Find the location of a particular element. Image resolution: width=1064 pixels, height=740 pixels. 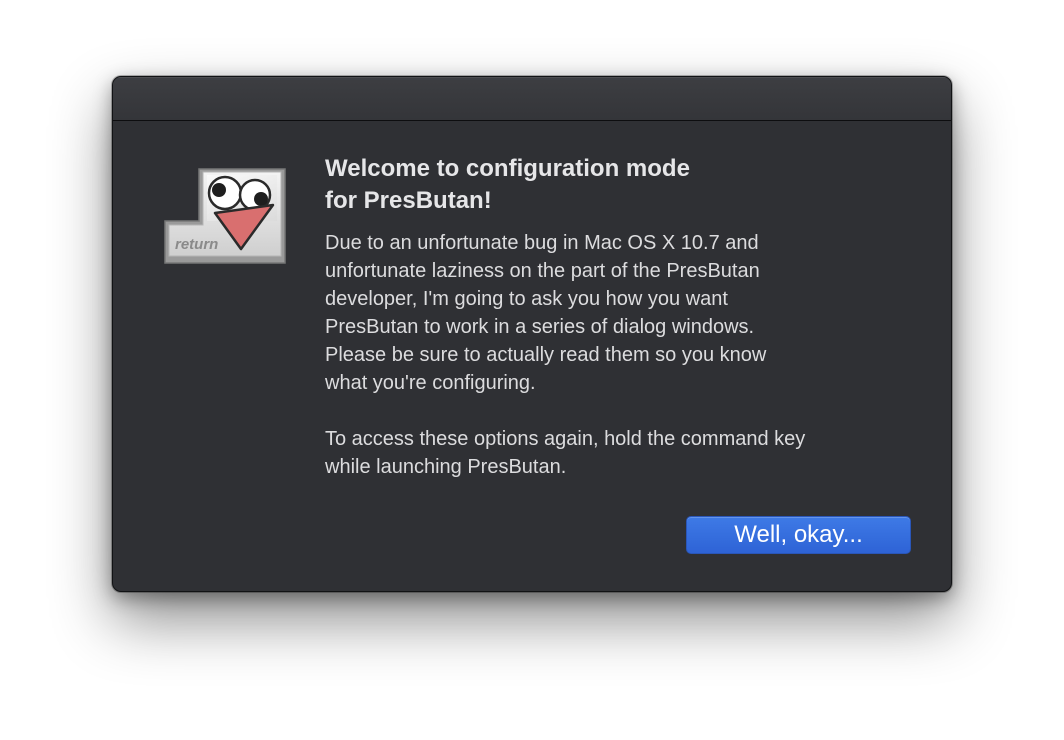

window-titlebar is located at coordinates (532, 99).